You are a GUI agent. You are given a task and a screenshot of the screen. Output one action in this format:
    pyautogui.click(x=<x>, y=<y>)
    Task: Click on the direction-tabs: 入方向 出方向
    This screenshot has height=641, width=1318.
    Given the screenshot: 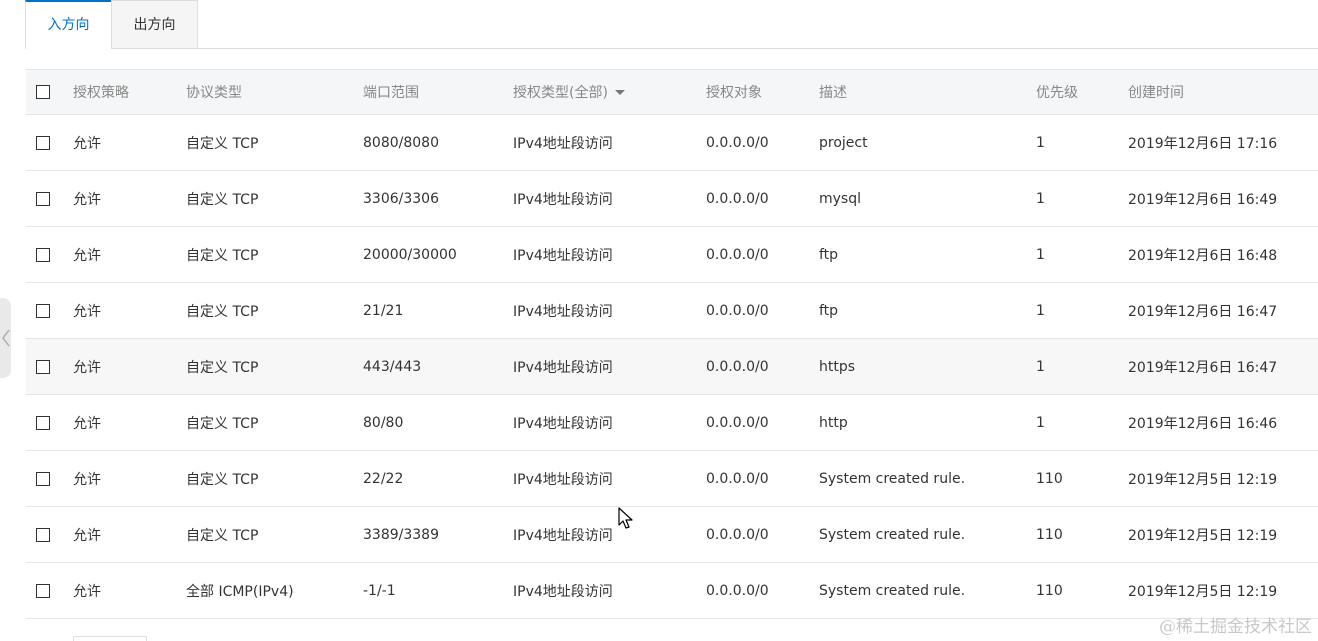 What is the action you would take?
    pyautogui.click(x=671, y=24)
    